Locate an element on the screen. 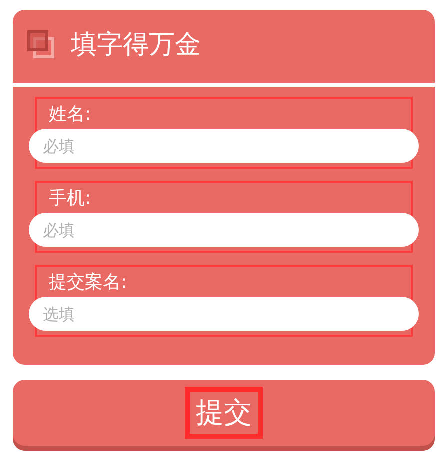 The image size is (446, 474). header-title: 填字得万金 is located at coordinates (136, 45).